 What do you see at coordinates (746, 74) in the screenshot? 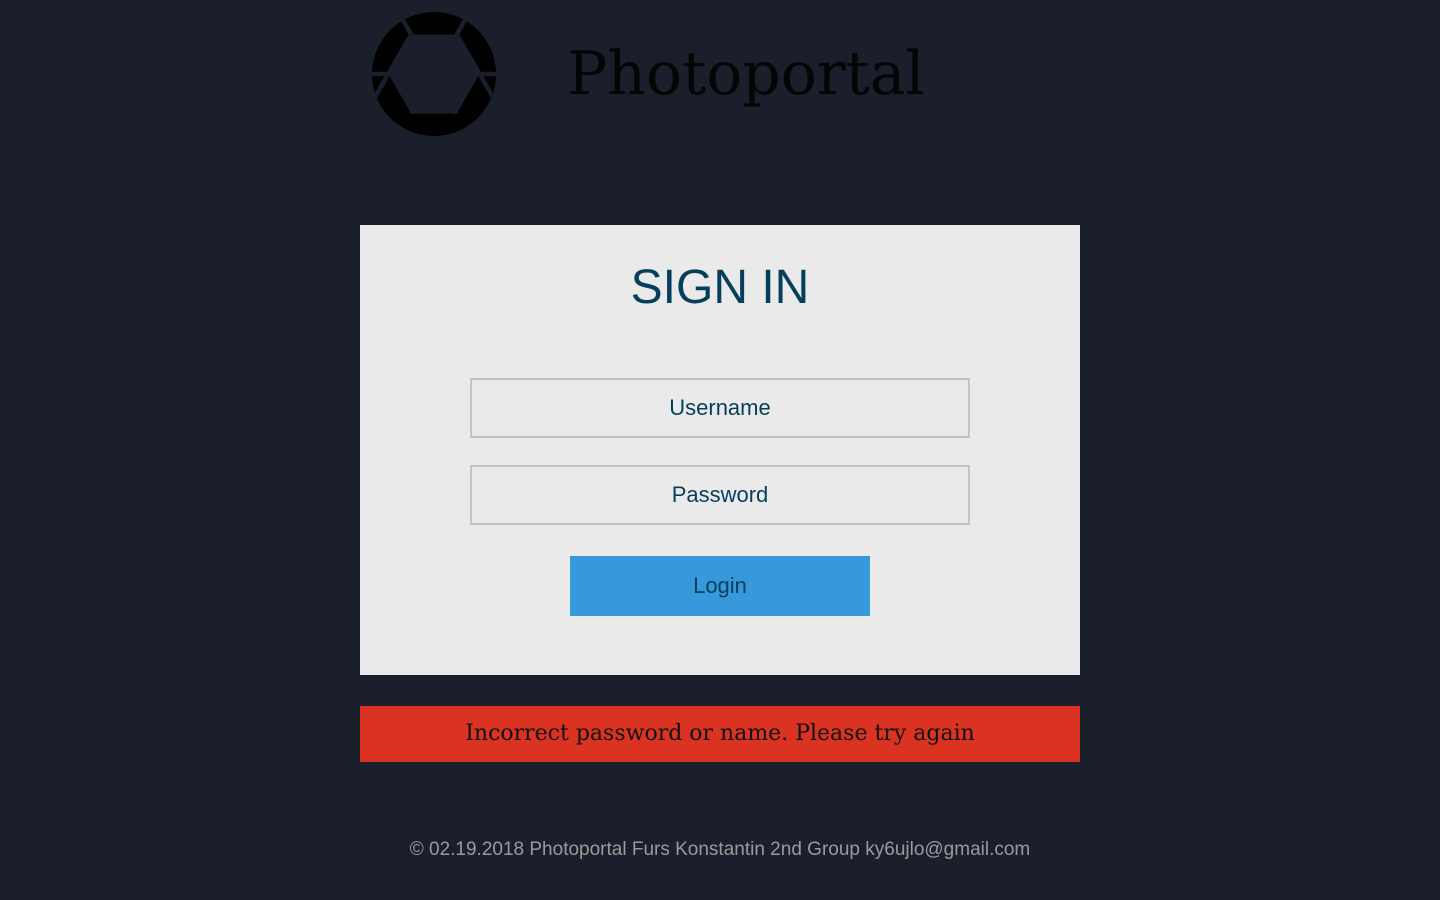
I see `brand-name: Photoportal` at bounding box center [746, 74].